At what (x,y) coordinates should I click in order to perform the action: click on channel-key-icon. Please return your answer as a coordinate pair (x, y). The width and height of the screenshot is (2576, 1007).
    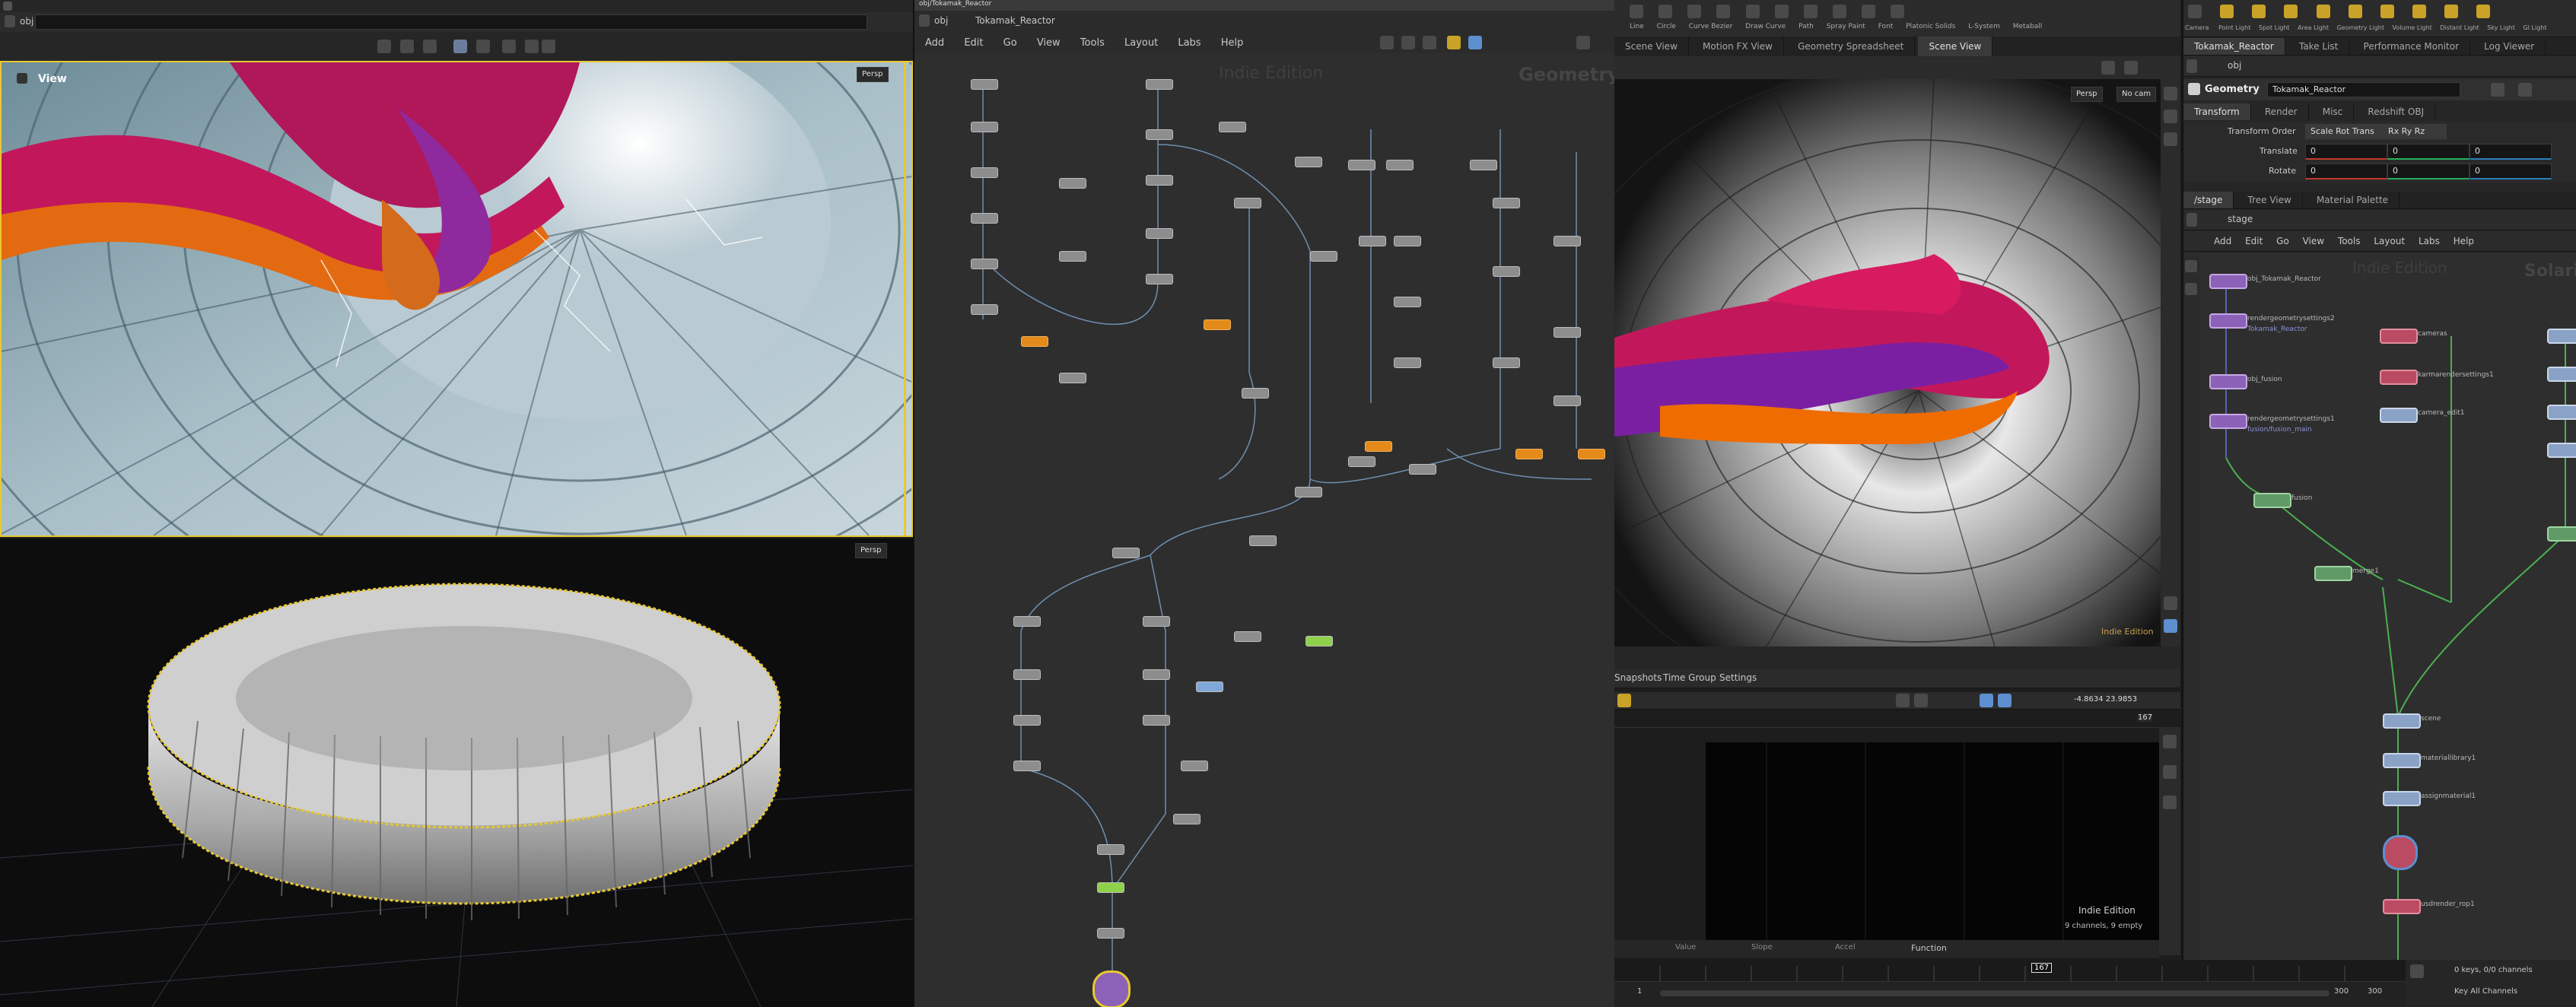
    Looking at the image, I should click on (1624, 700).